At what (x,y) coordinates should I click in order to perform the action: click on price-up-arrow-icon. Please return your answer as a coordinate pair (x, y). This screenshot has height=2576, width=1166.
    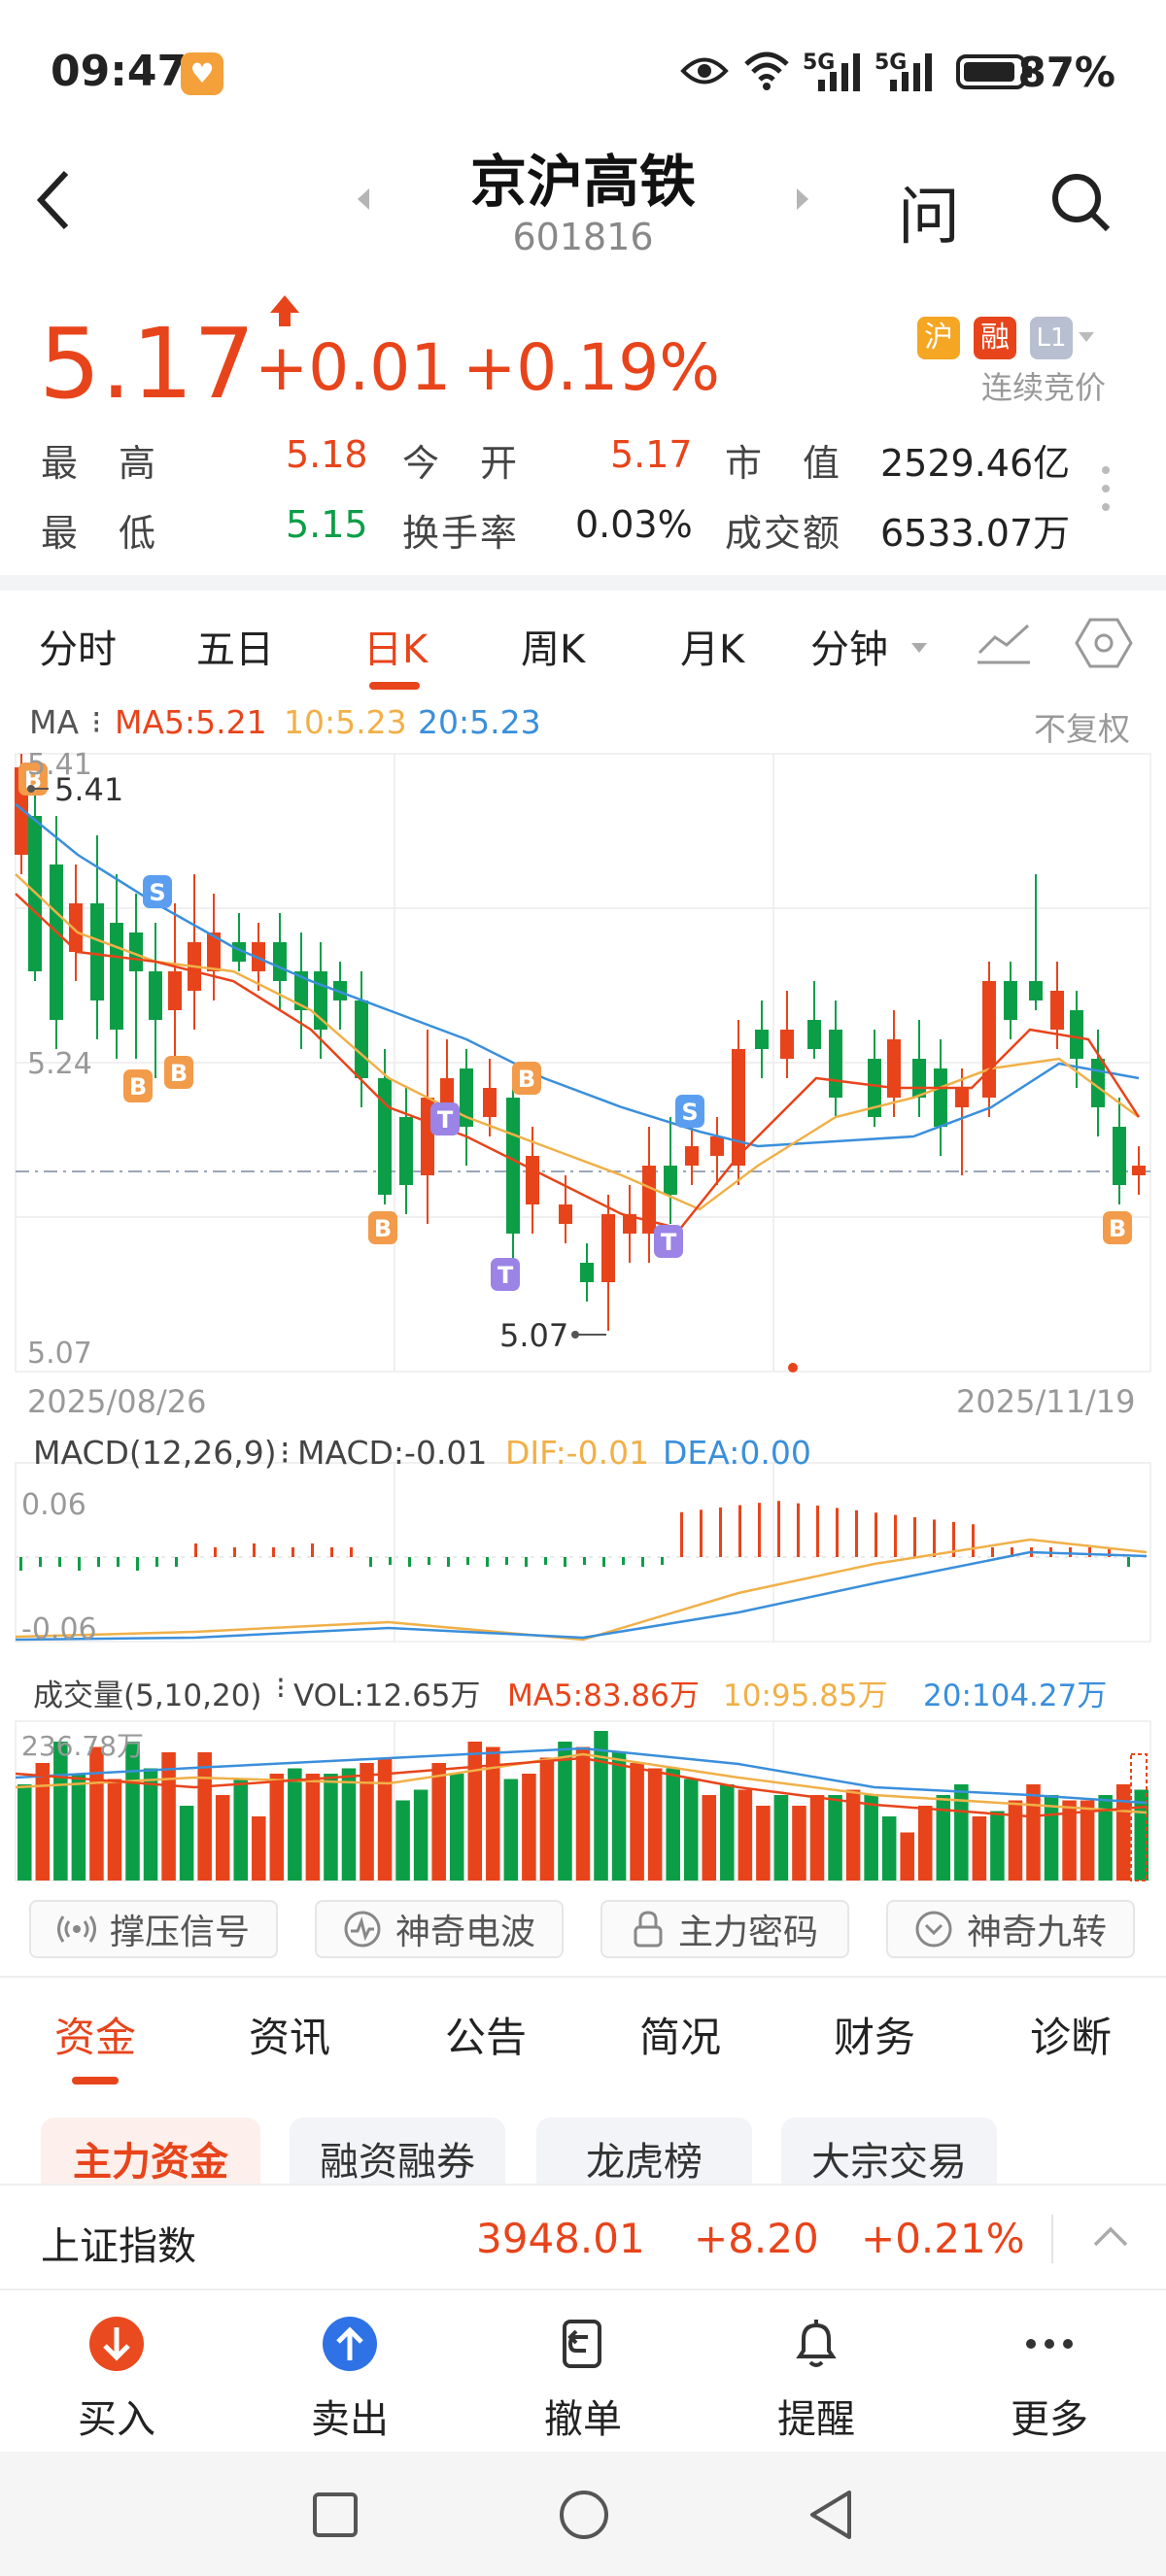
    Looking at the image, I should click on (284, 310).